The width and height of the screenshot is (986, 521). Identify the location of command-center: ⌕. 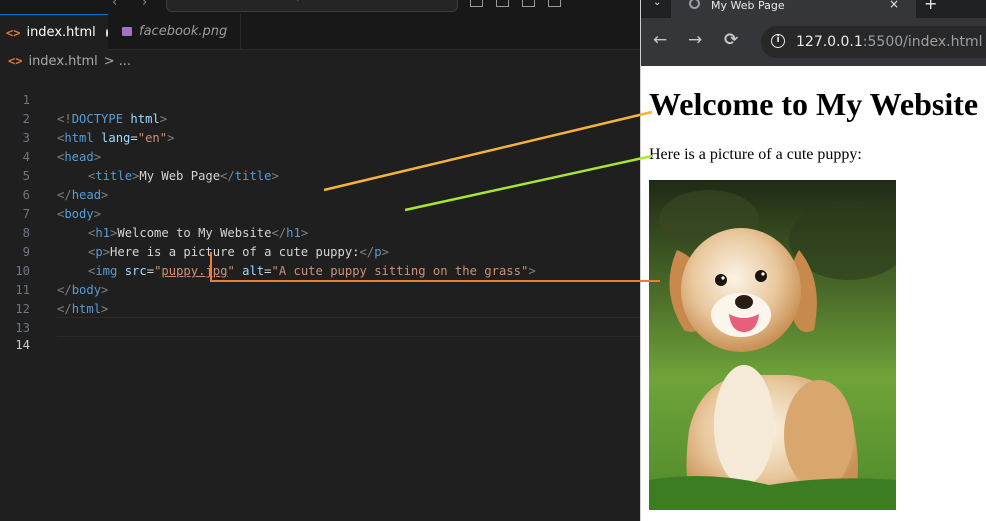
(312, 6).